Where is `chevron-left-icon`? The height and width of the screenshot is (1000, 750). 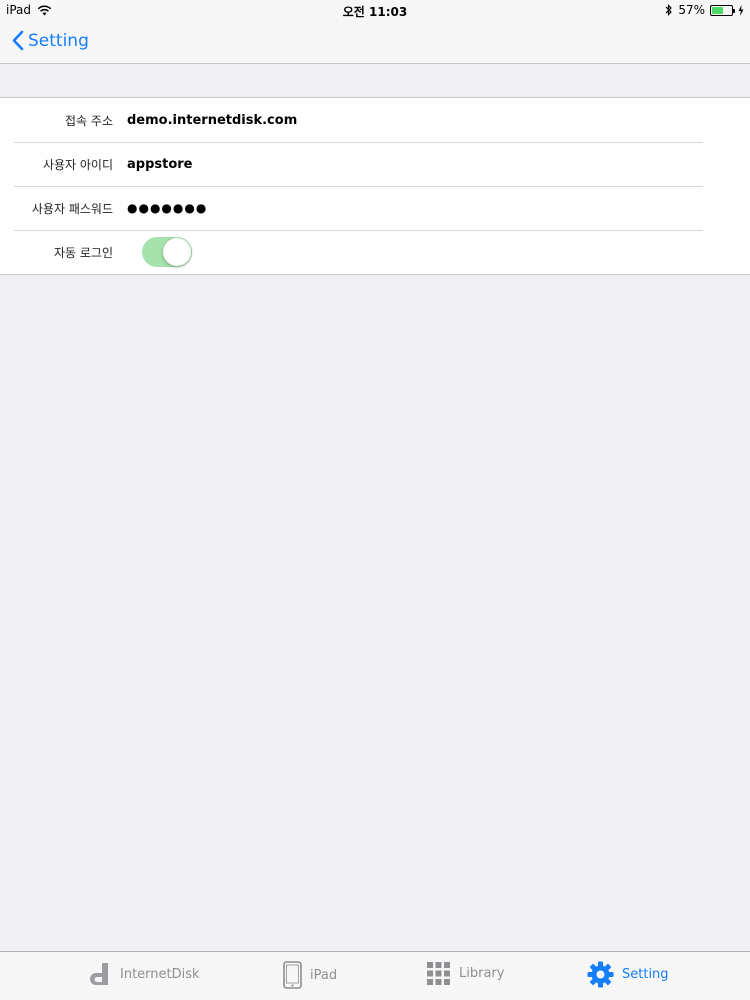 chevron-left-icon is located at coordinates (18, 40).